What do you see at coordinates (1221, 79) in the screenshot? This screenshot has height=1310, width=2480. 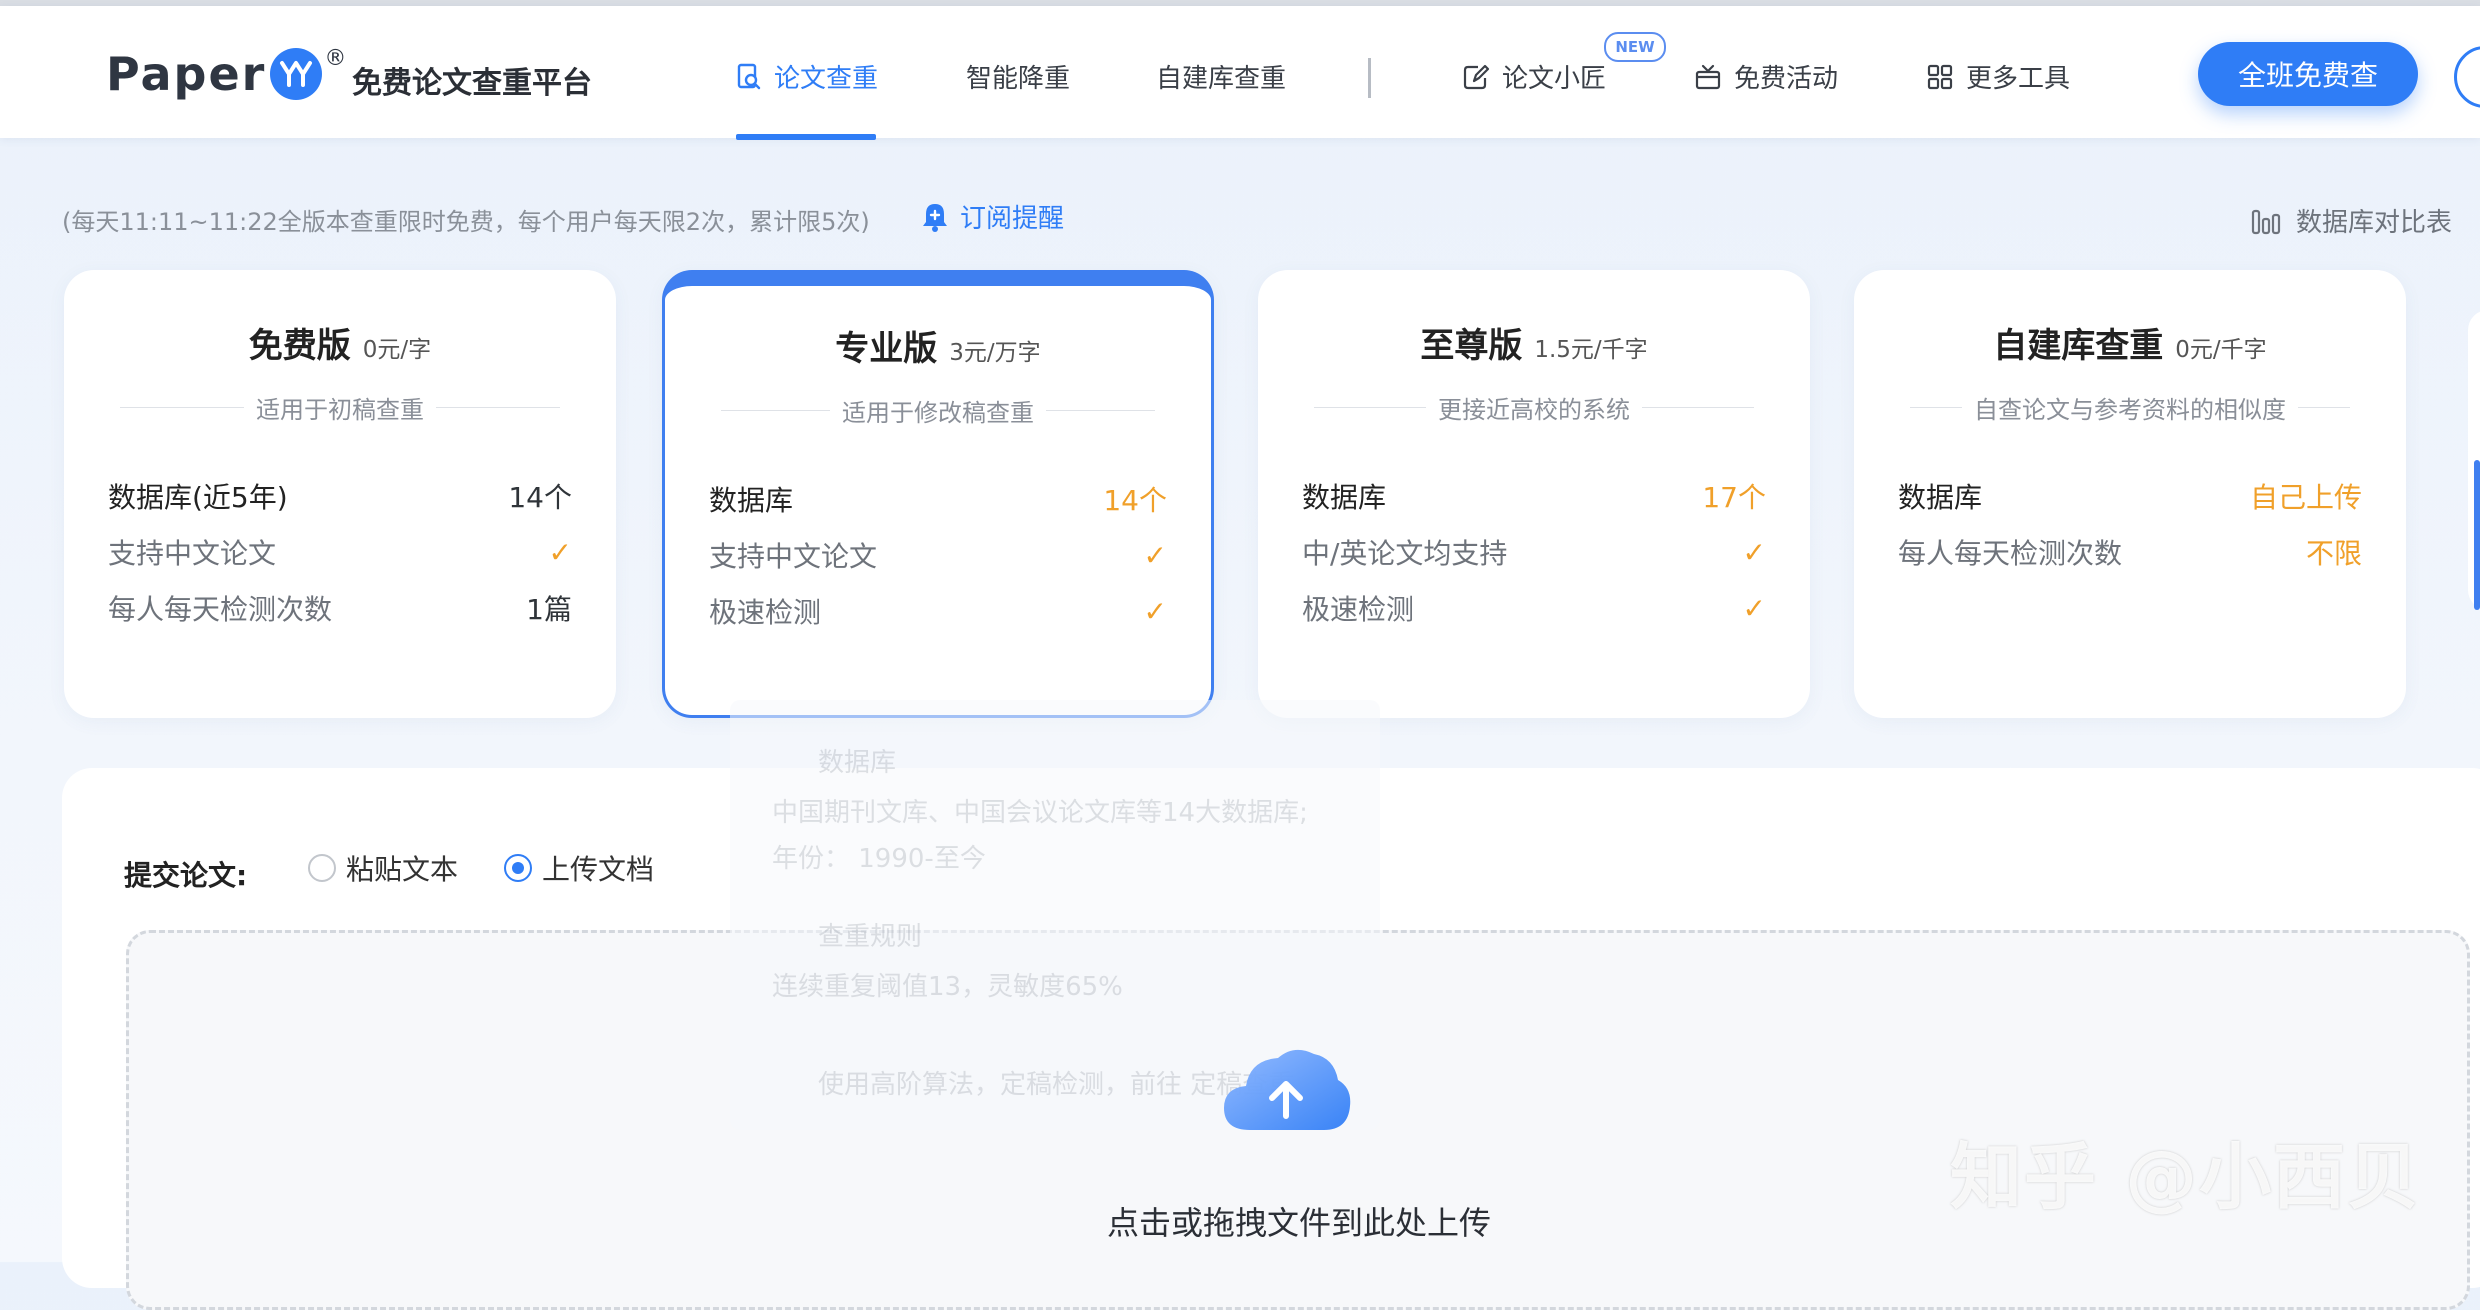 I see `nav-label: 自建库查重` at bounding box center [1221, 79].